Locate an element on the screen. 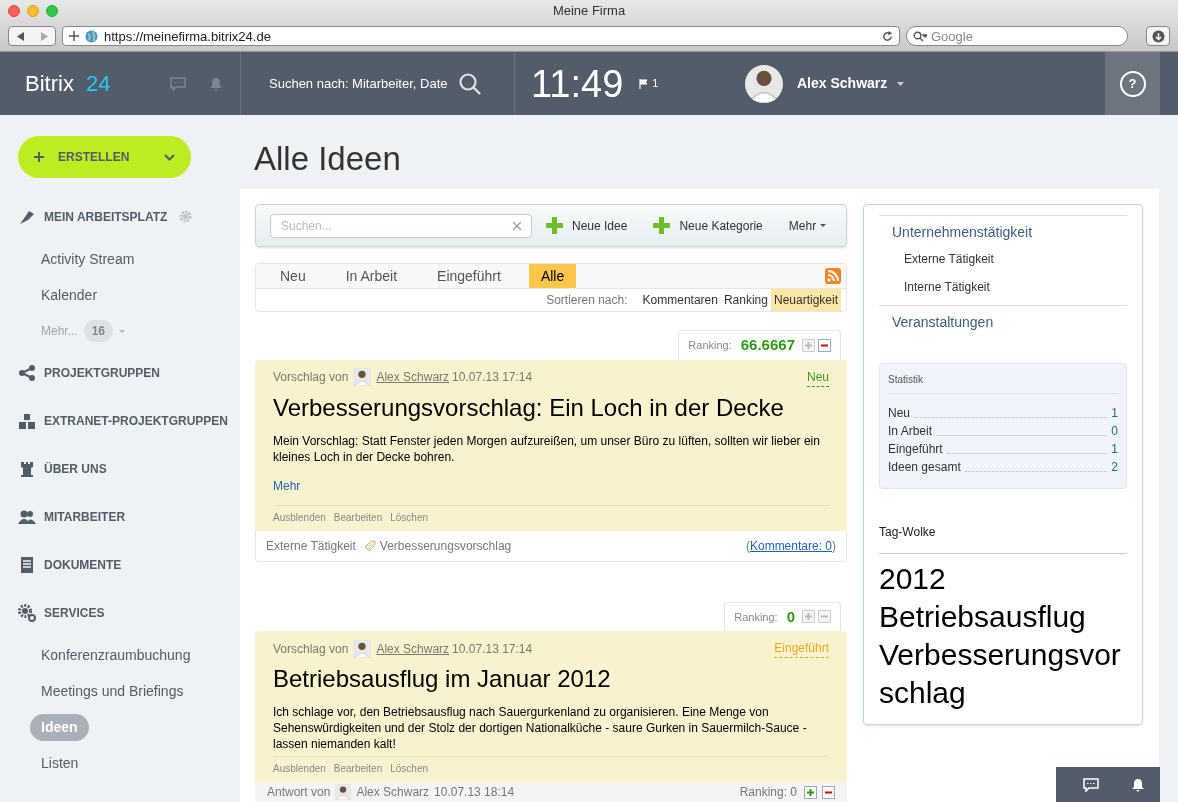  download-icon is located at coordinates (1158, 36).